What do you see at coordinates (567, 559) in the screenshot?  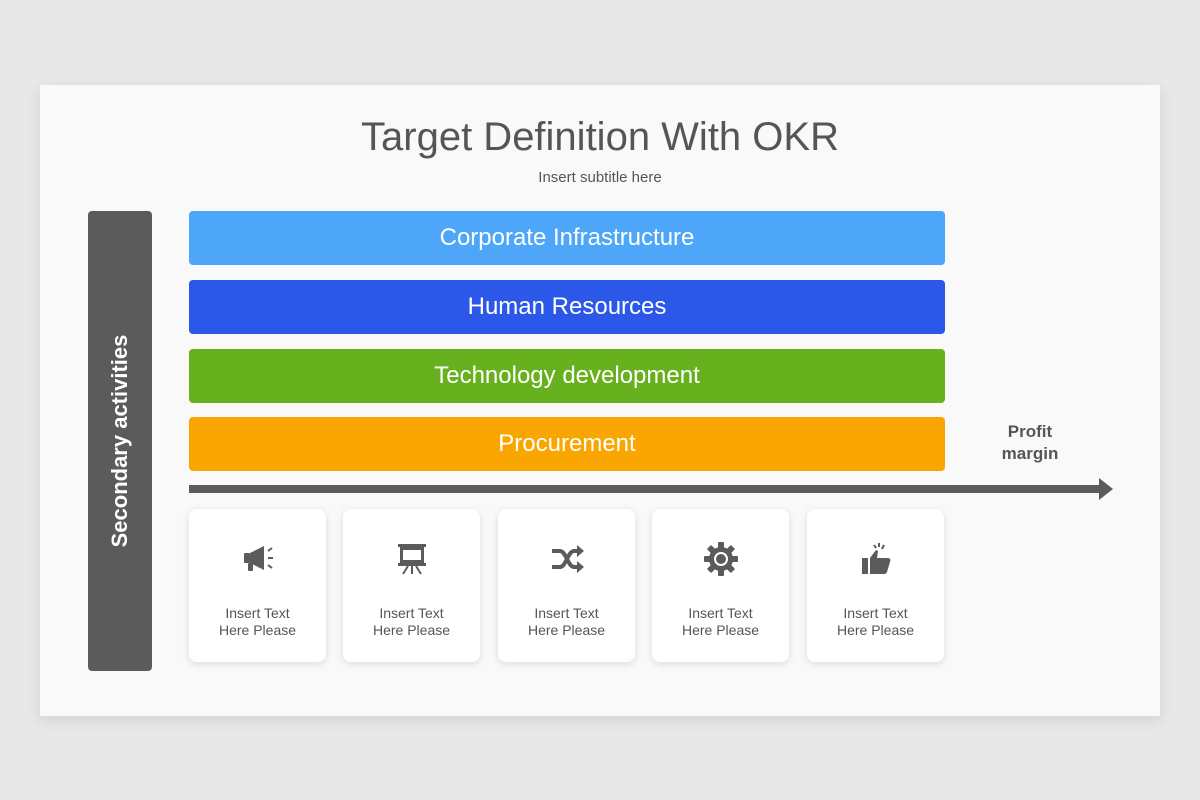 I see `shuffle-icon` at bounding box center [567, 559].